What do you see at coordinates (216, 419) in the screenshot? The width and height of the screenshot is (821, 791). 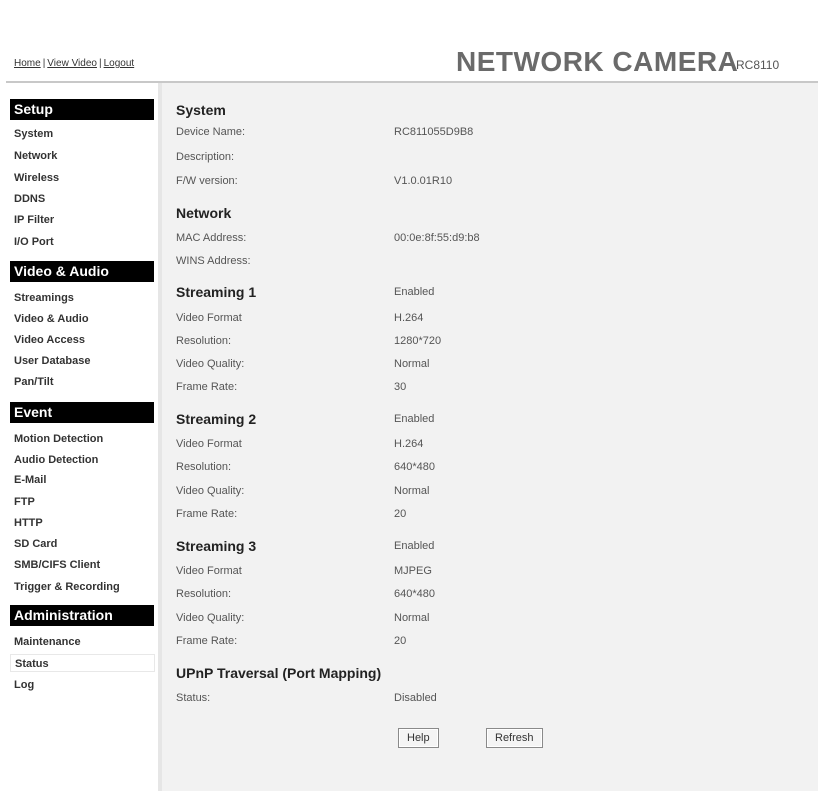 I see `streaming-2-heading: Streaming 2` at bounding box center [216, 419].